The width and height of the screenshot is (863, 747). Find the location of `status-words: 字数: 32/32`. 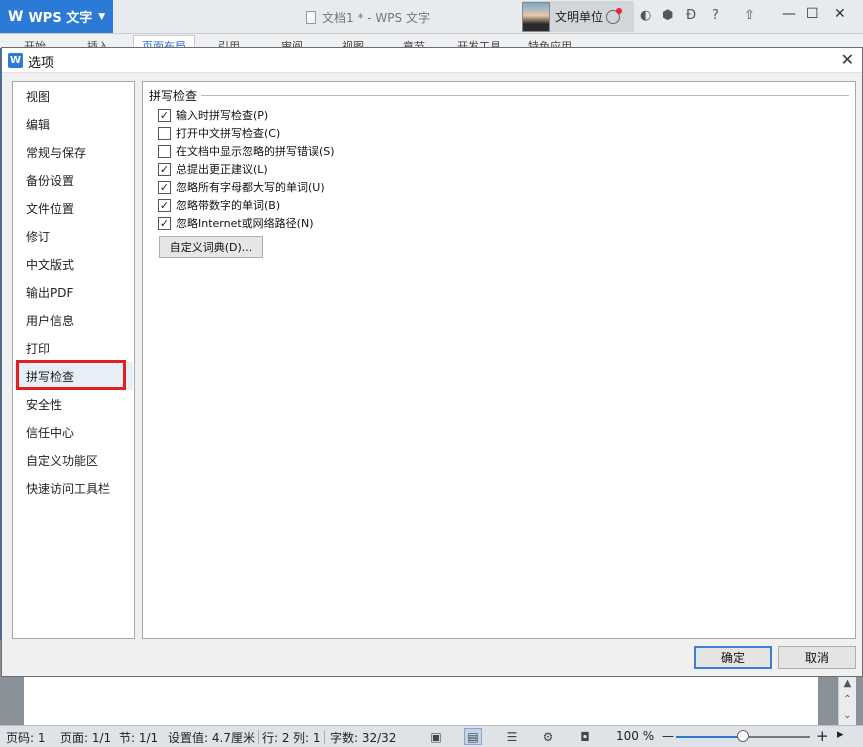

status-words: 字数: 32/32 is located at coordinates (363, 737).